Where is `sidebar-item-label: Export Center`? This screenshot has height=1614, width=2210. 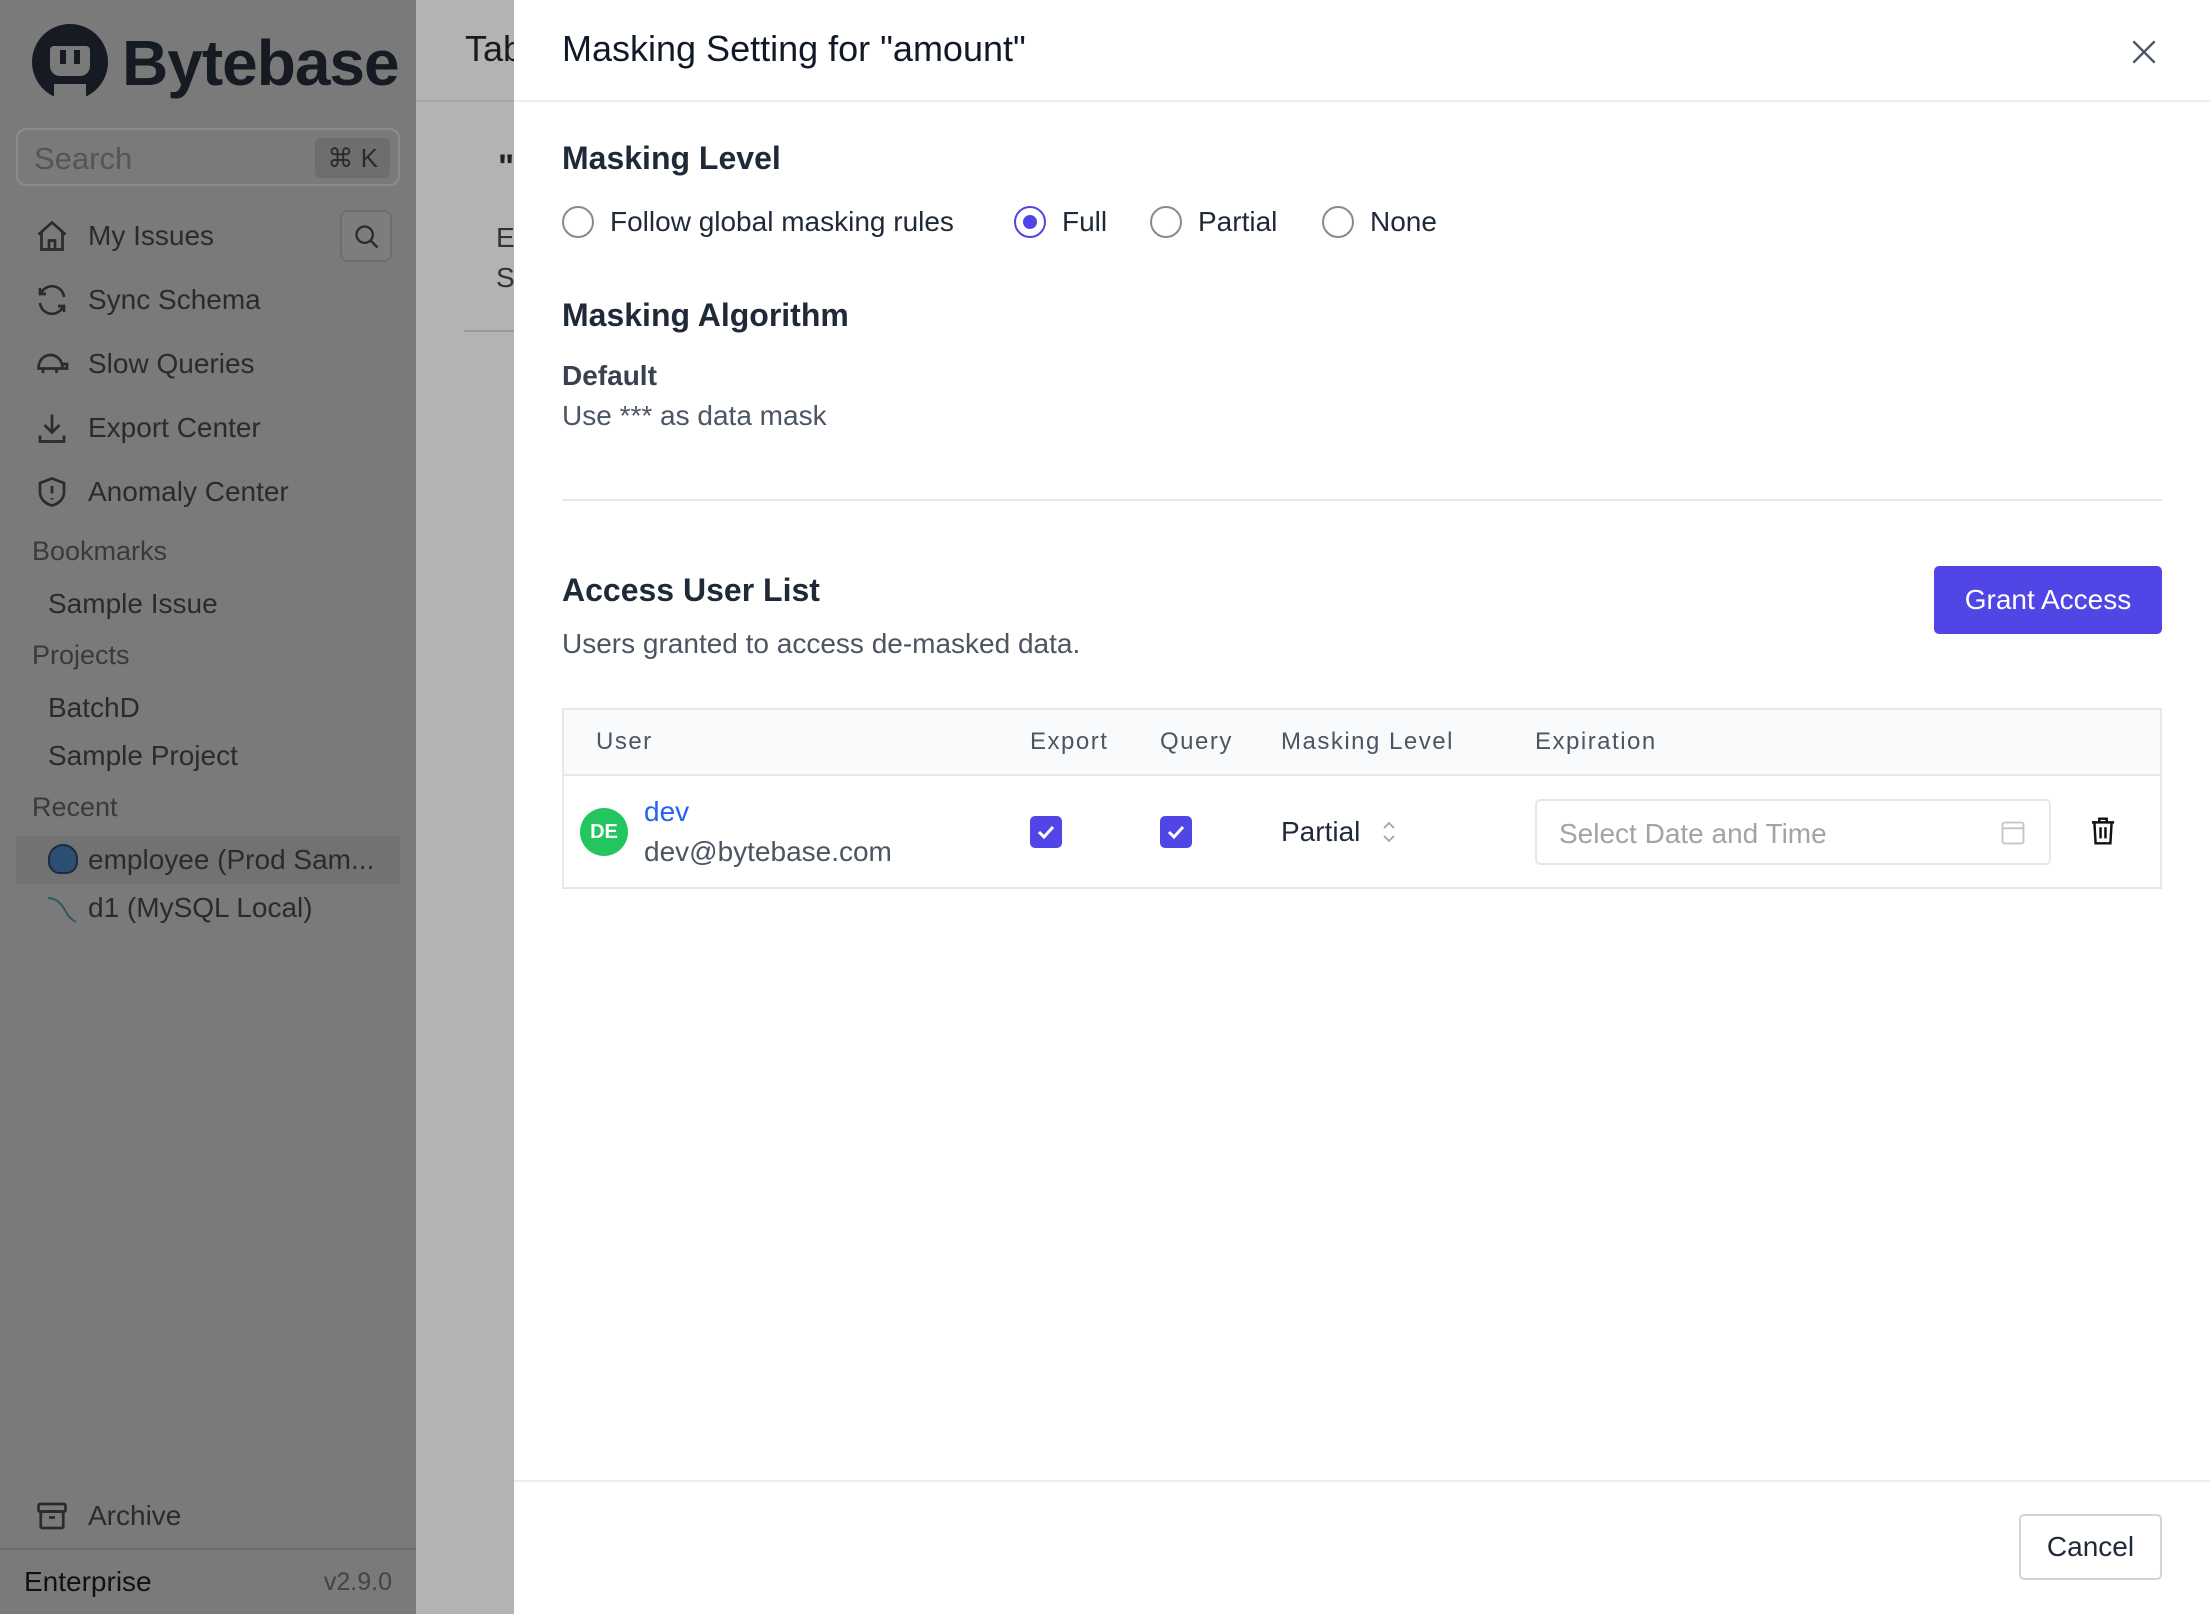 sidebar-item-label: Export Center is located at coordinates (174, 427).